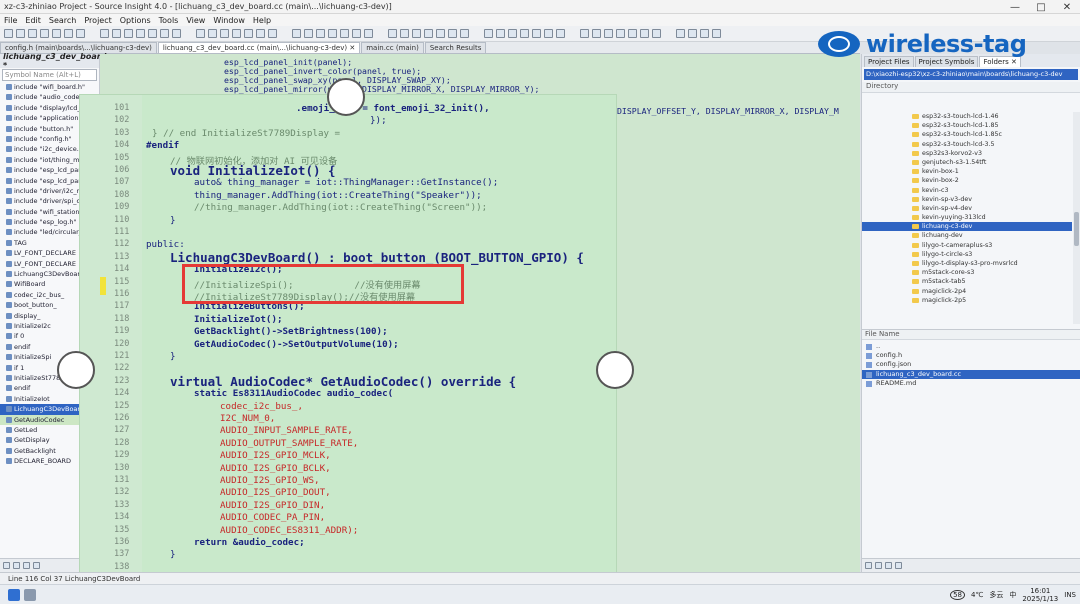 The height and width of the screenshot is (604, 1080). I want to click on folder-item: esp32-s3-touch-lcd-1.85c, so click(967, 134).